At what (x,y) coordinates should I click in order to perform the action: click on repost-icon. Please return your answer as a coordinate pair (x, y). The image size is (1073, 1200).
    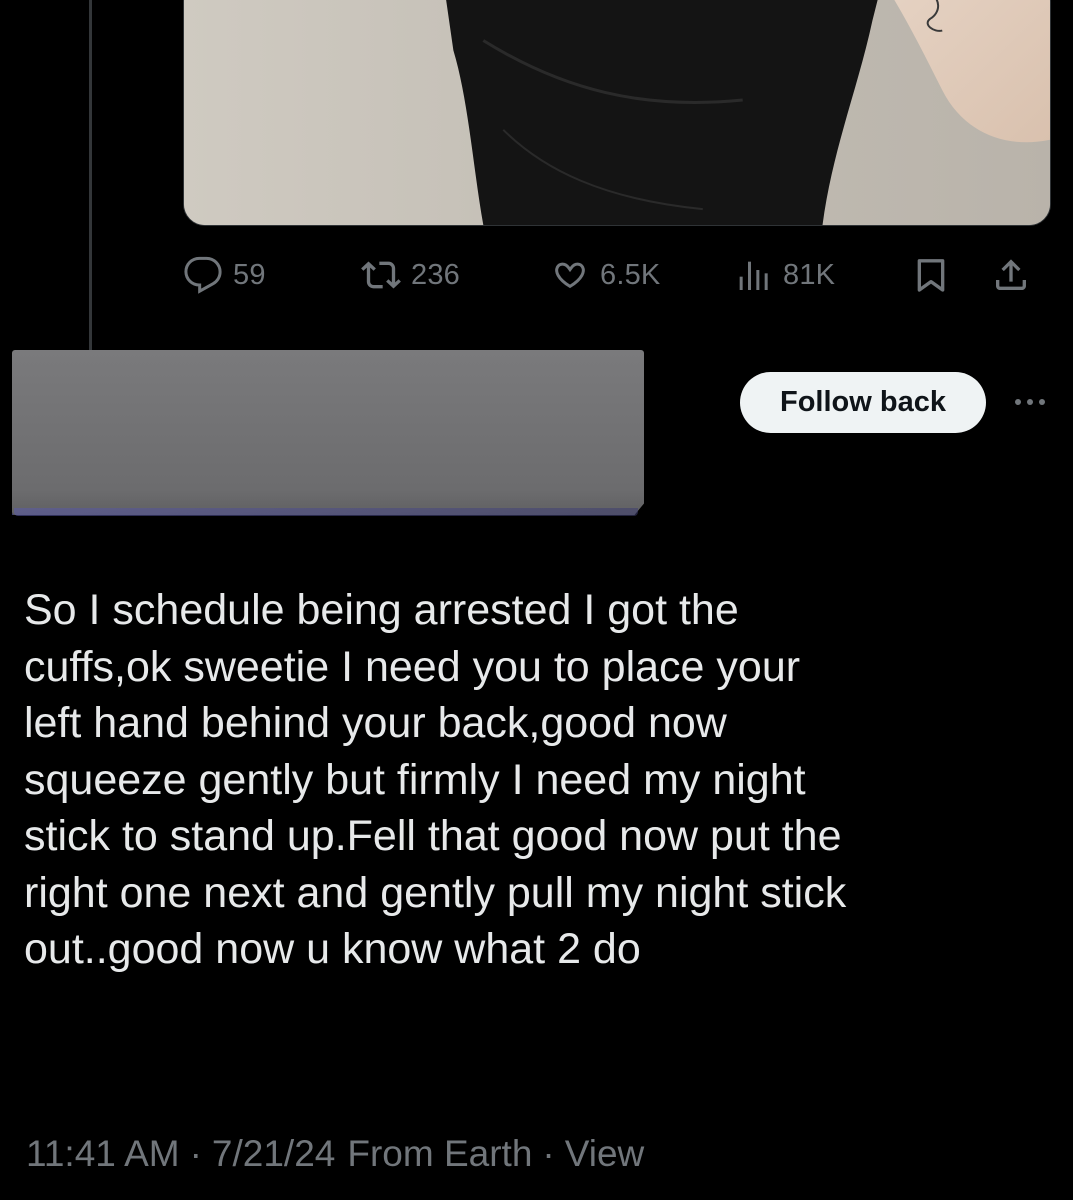
    Looking at the image, I should click on (381, 275).